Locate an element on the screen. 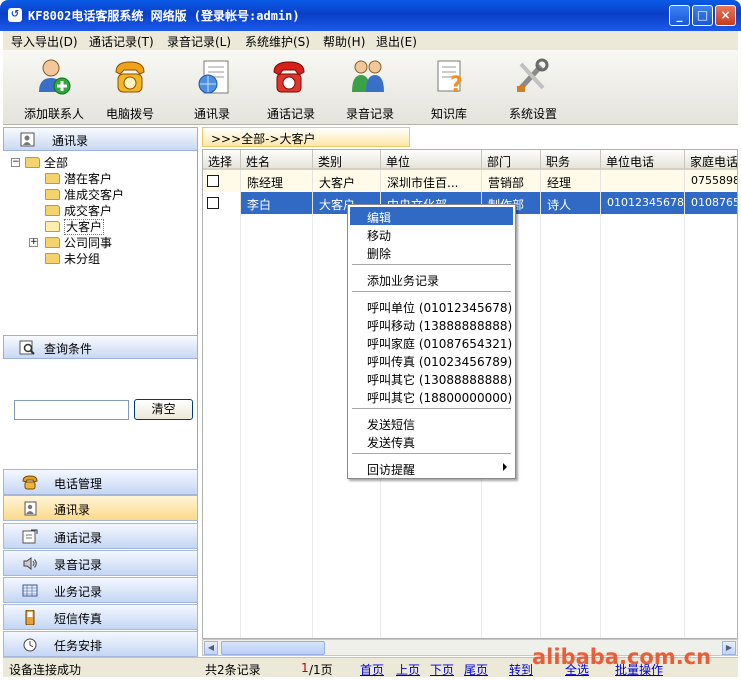 This screenshot has width=741, height=680. column-header-department: 部门 is located at coordinates (511, 160).